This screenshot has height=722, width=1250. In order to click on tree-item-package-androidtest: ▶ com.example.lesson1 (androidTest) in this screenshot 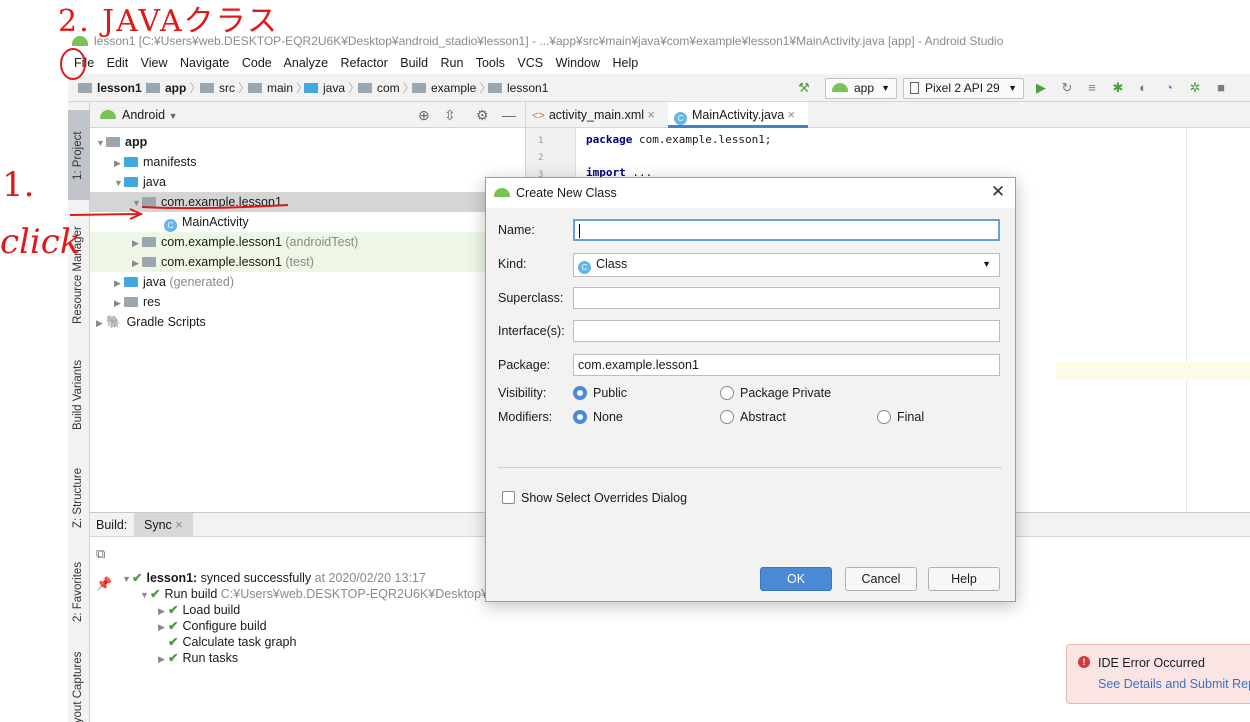, I will do `click(307, 242)`.